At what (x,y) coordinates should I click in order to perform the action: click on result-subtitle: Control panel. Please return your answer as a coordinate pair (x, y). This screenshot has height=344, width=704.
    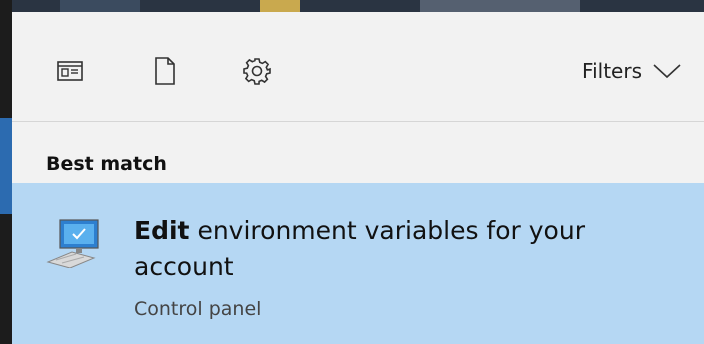
    Looking at the image, I should click on (198, 309).